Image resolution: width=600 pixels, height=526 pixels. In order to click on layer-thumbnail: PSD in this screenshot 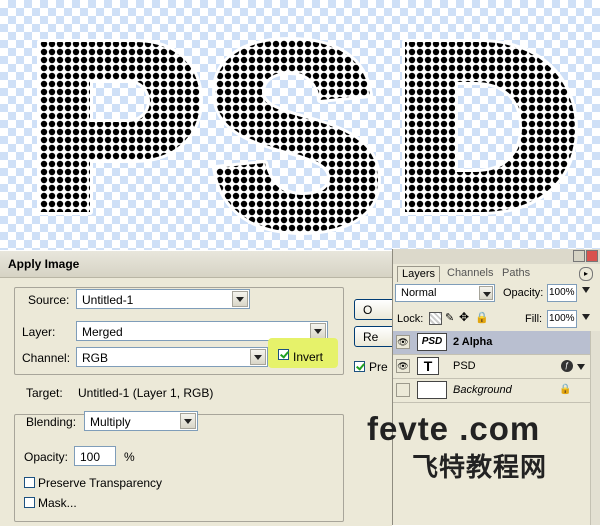, I will do `click(432, 342)`.